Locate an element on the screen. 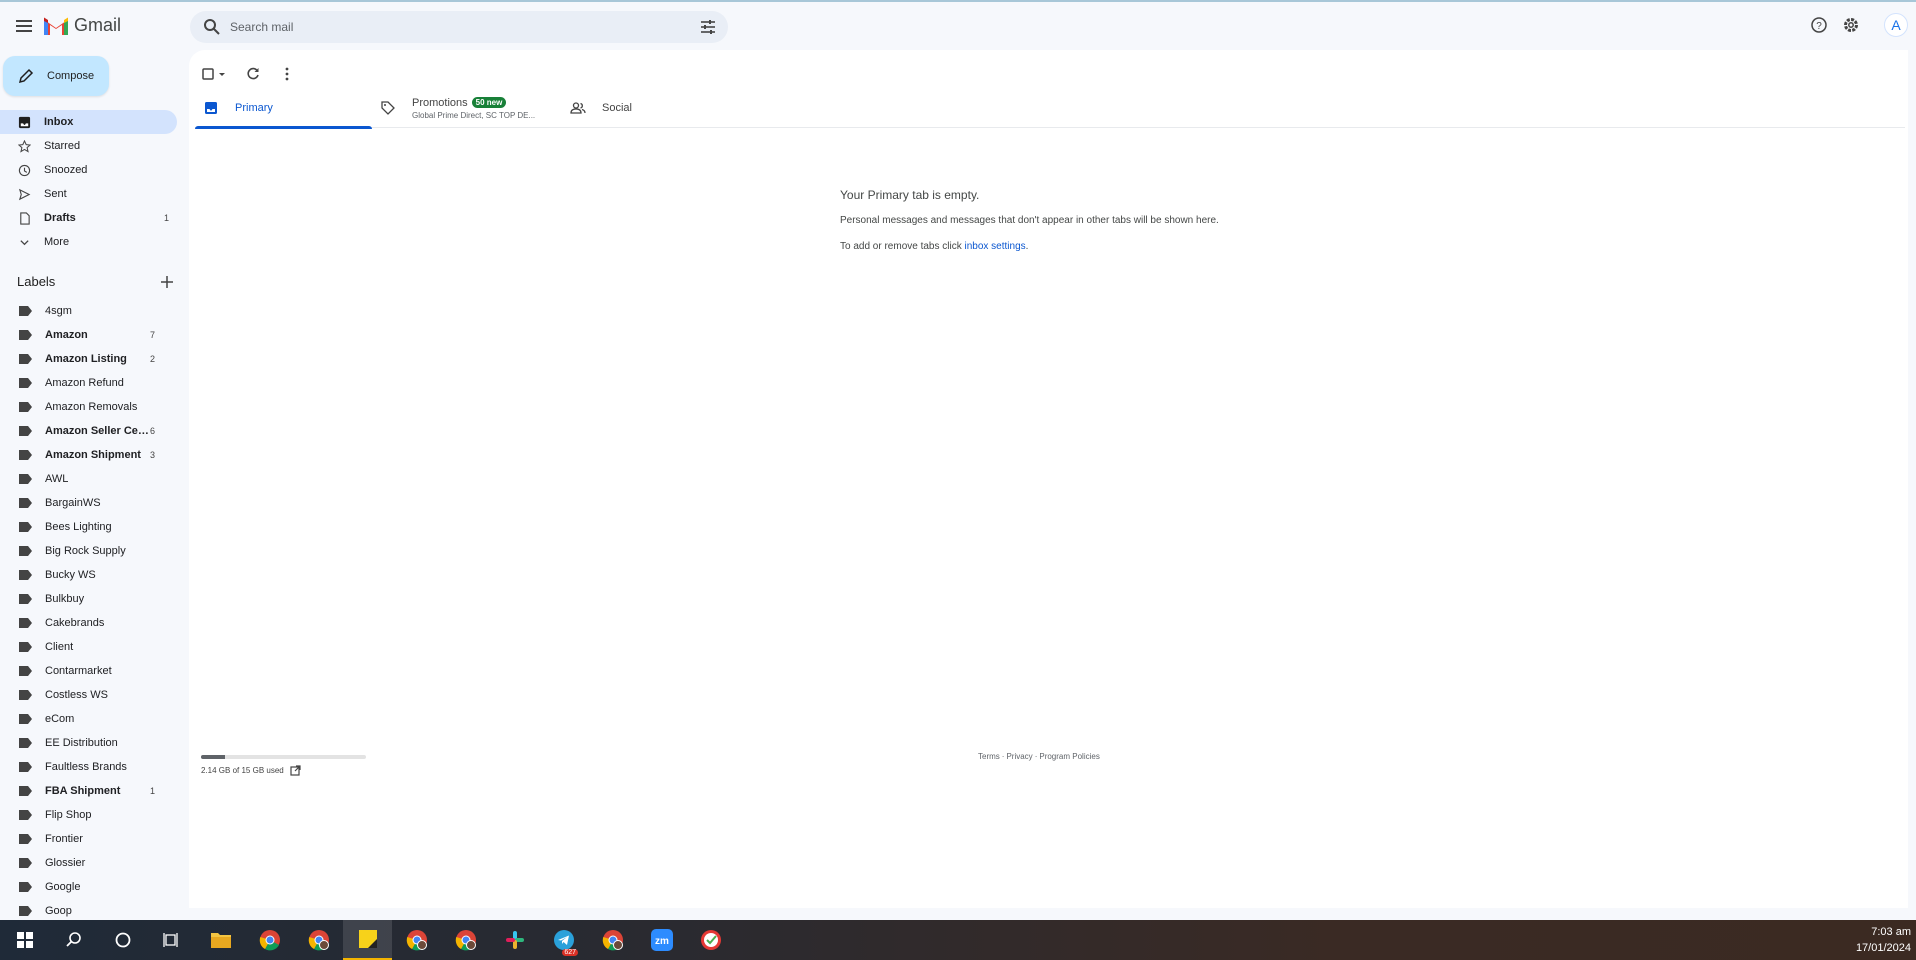  search-icon is located at coordinates (212, 27).